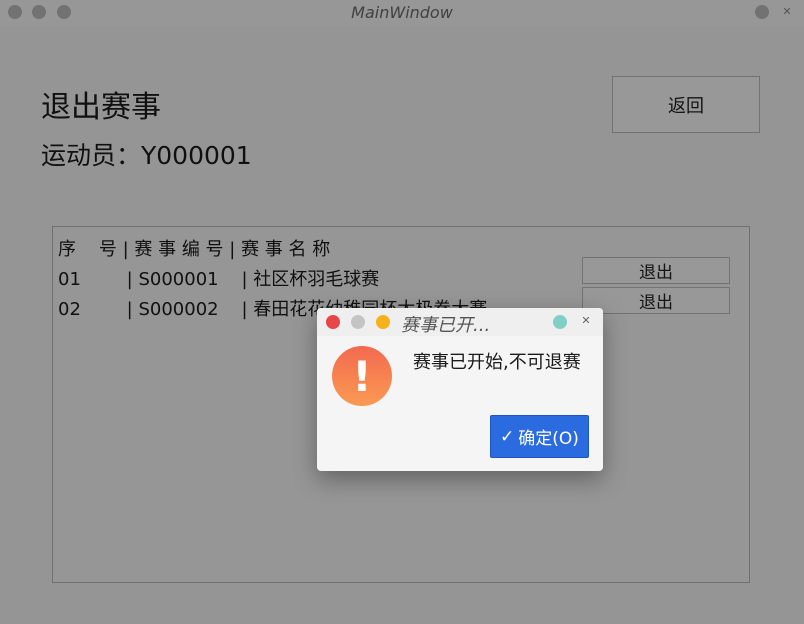  What do you see at coordinates (383, 322) in the screenshot?
I see `dialog-maximize-button` at bounding box center [383, 322].